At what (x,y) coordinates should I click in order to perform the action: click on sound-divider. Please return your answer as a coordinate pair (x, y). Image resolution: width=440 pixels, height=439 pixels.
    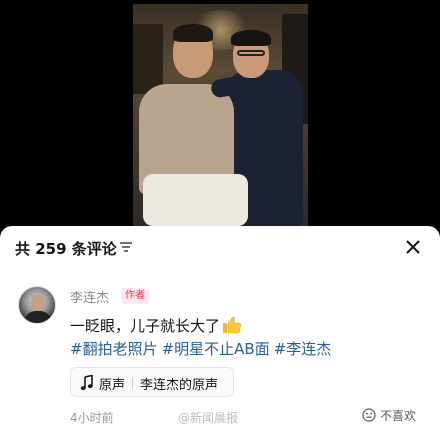
    Looking at the image, I should click on (132, 383).